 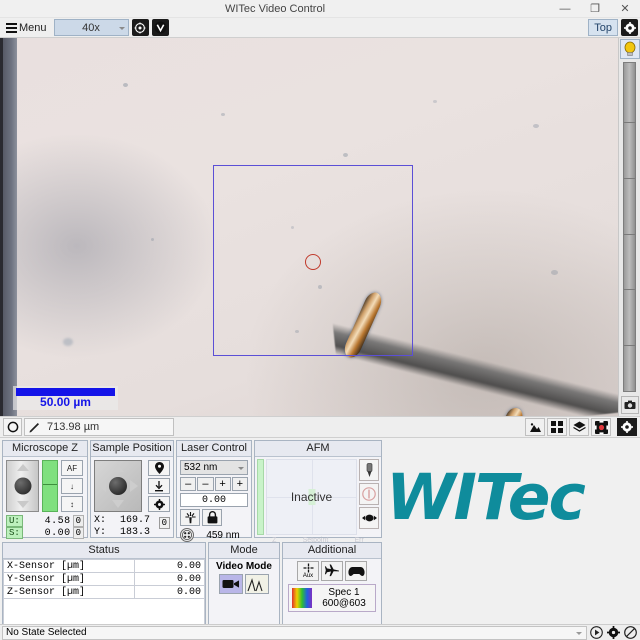 I want to click on laser-icon, so click(x=190, y=517).